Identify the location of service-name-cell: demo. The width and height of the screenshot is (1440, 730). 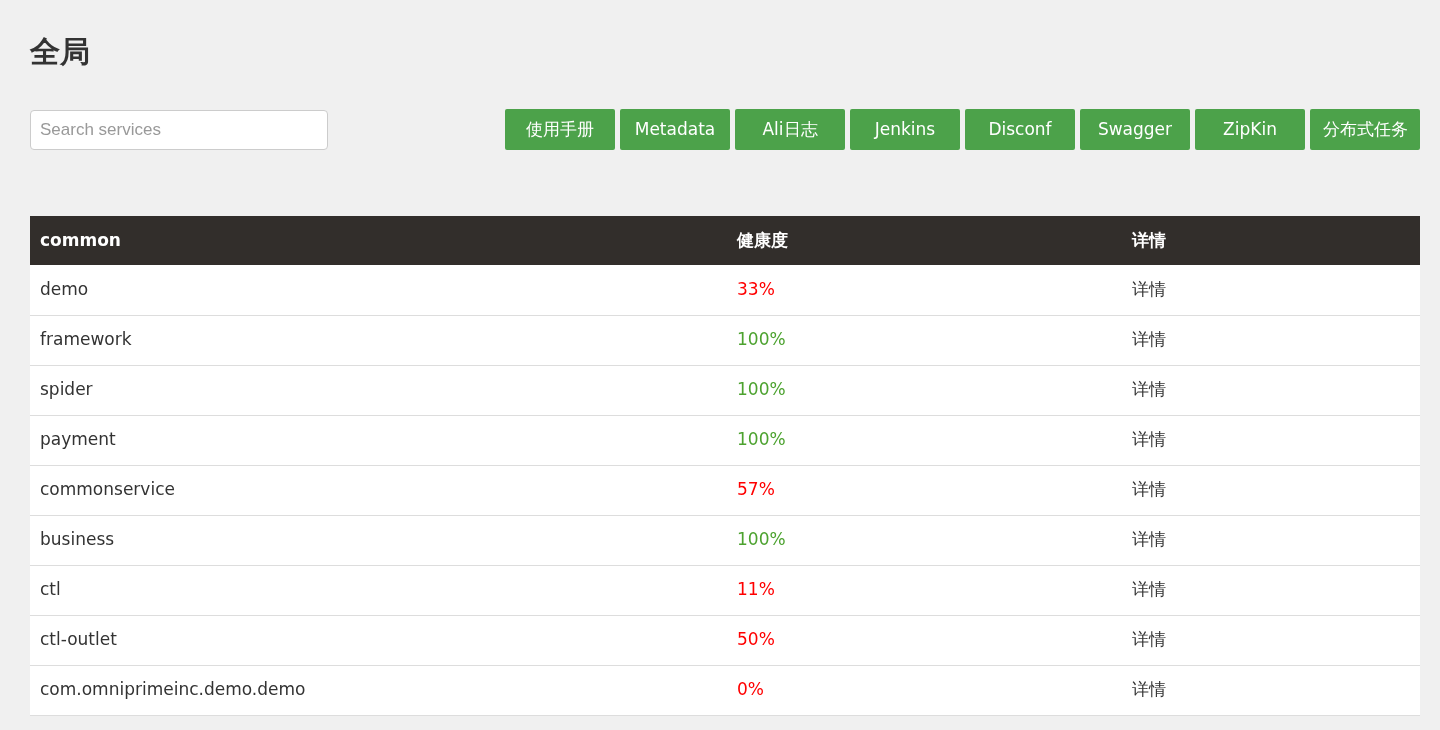
(378, 290).